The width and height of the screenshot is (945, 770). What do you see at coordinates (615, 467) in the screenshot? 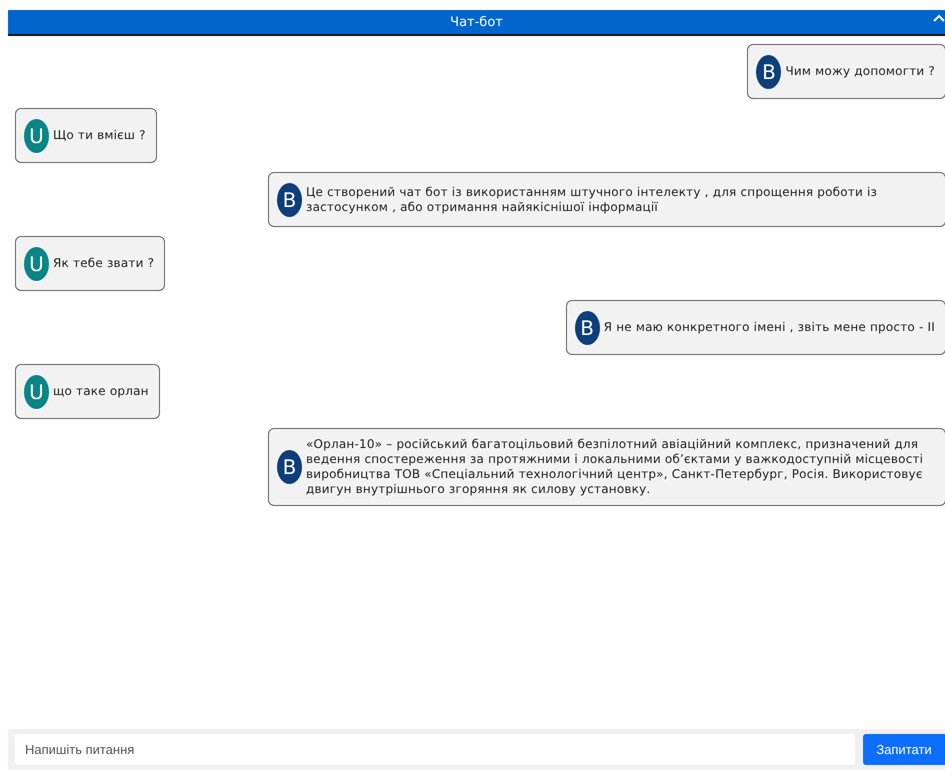
I see `message-text: «Орлан-10» – російський багатоцільовий безпілотний авіаційний комплекс, призначений для ведення спостереження за протяжними і локальними об’єктами у важкодоступній місцевості виробництва ТОВ «Спеціальний технологічний центр», Санкт-Петербург, Росія. Використовує двигун внутрішнього згоряння як силову установку.` at bounding box center [615, 467].